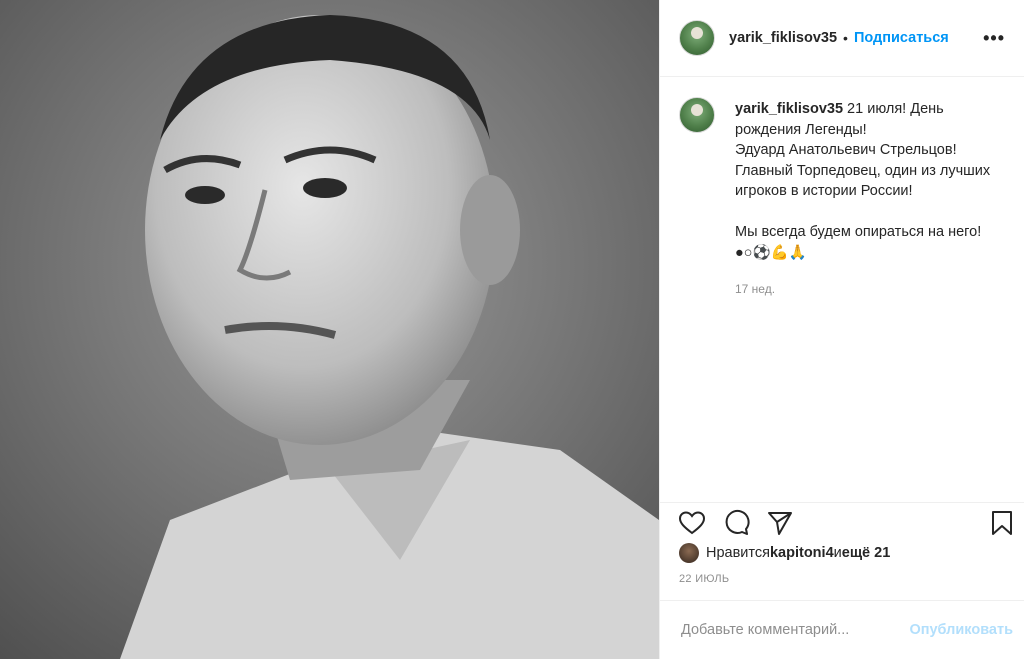  Describe the element at coordinates (871, 289) in the screenshot. I see `caption-time: 17 нед.` at that location.